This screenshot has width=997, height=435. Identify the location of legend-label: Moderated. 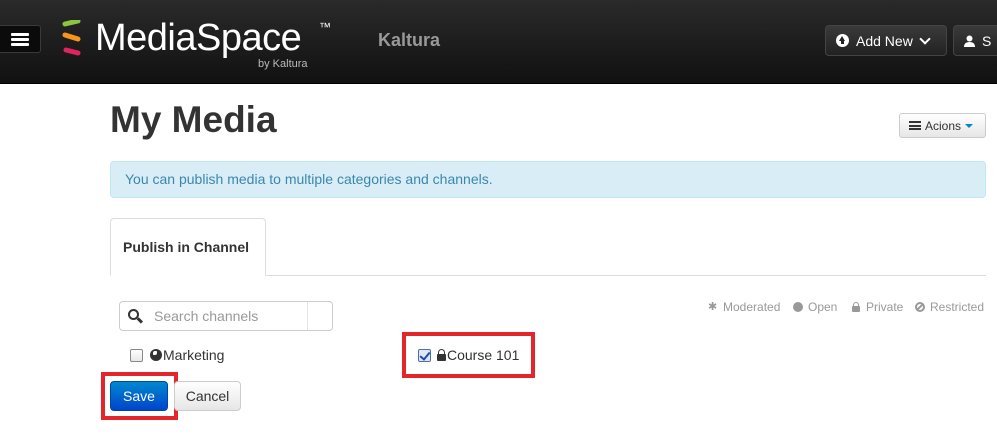
(752, 307).